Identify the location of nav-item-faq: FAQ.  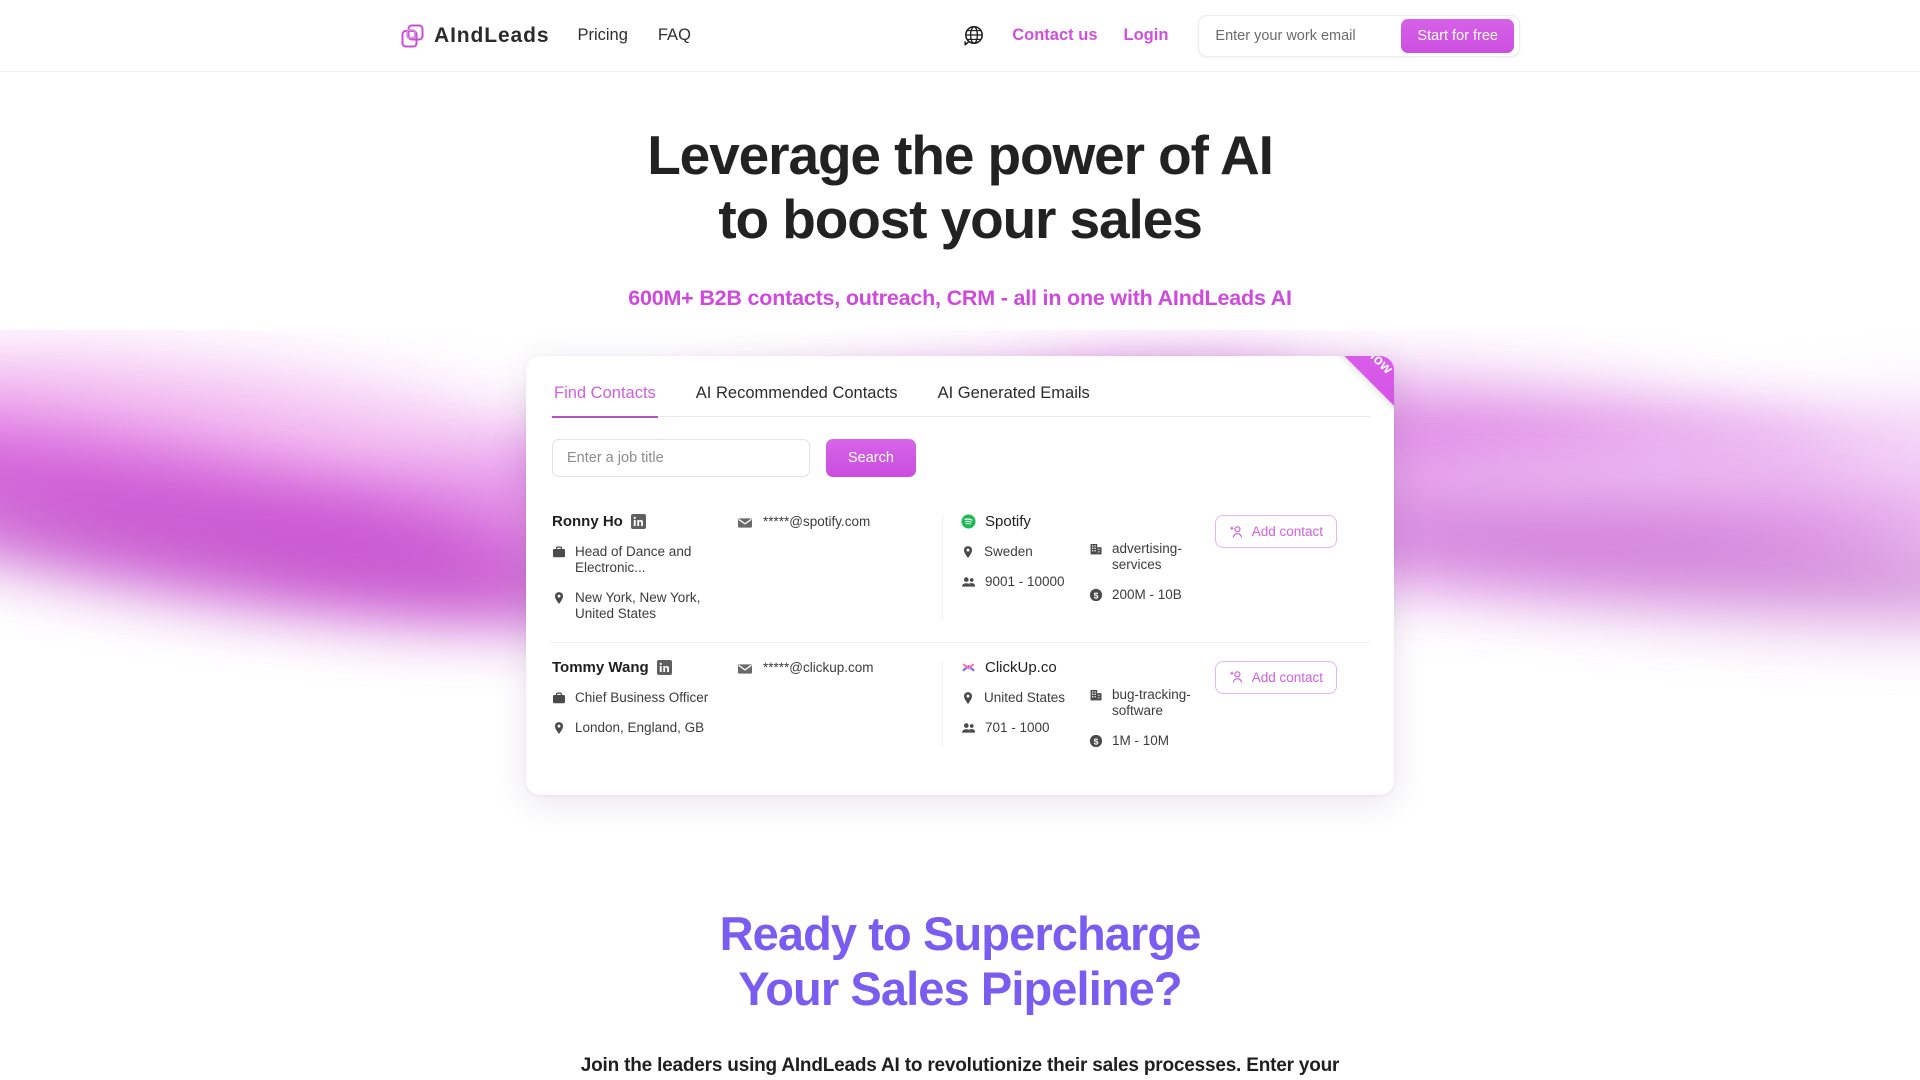
(674, 35).